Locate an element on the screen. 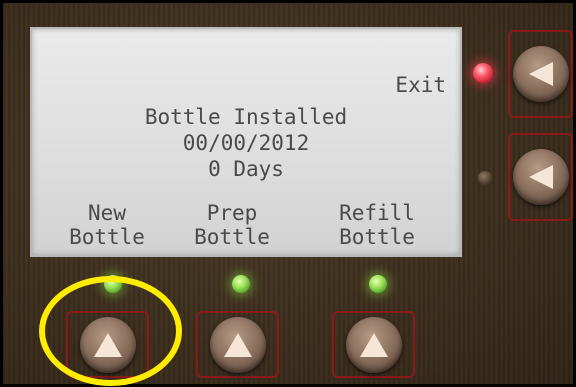 Image resolution: width=576 pixels, height=387 pixels. status-line-bottle-installed: Bottle Installed is located at coordinates (246, 117).